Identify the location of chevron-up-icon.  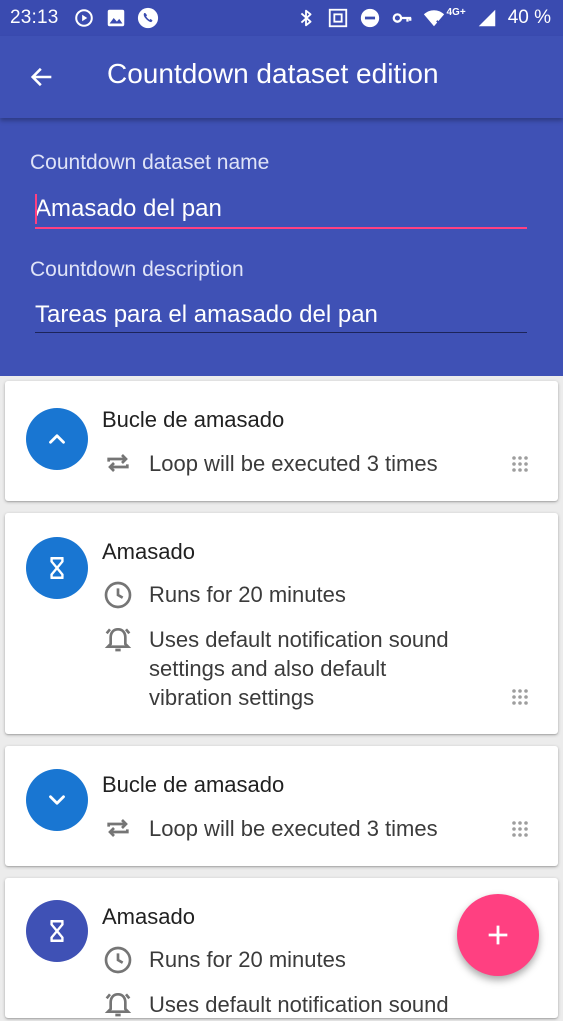
(57, 439).